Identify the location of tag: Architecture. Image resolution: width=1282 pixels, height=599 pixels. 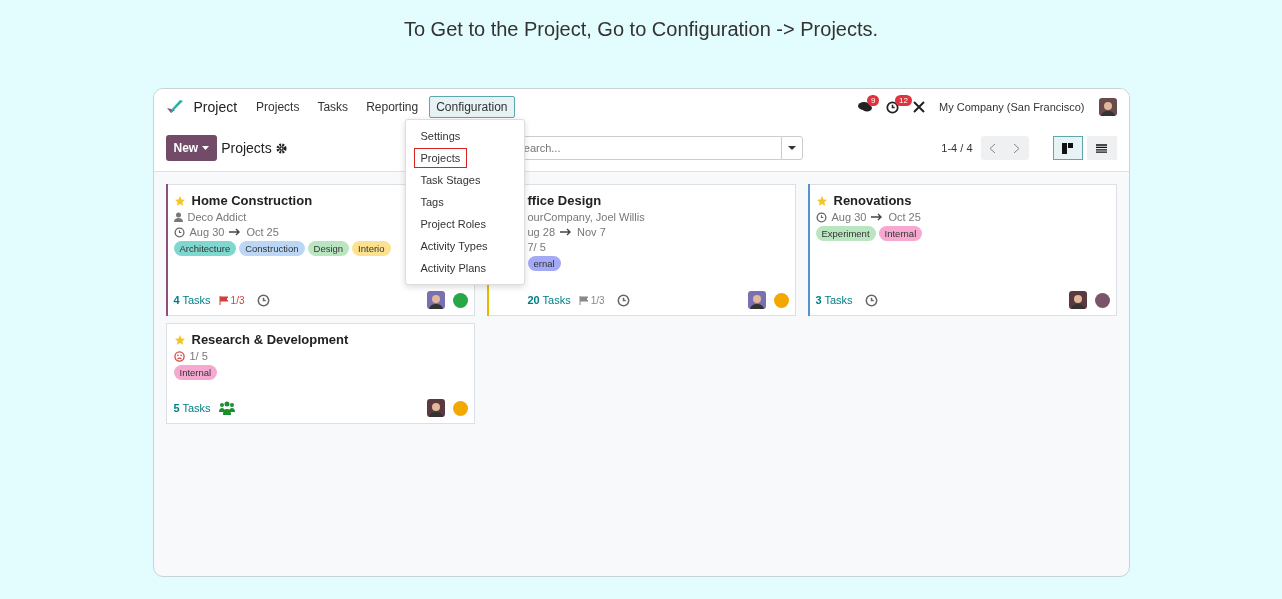
(205, 248).